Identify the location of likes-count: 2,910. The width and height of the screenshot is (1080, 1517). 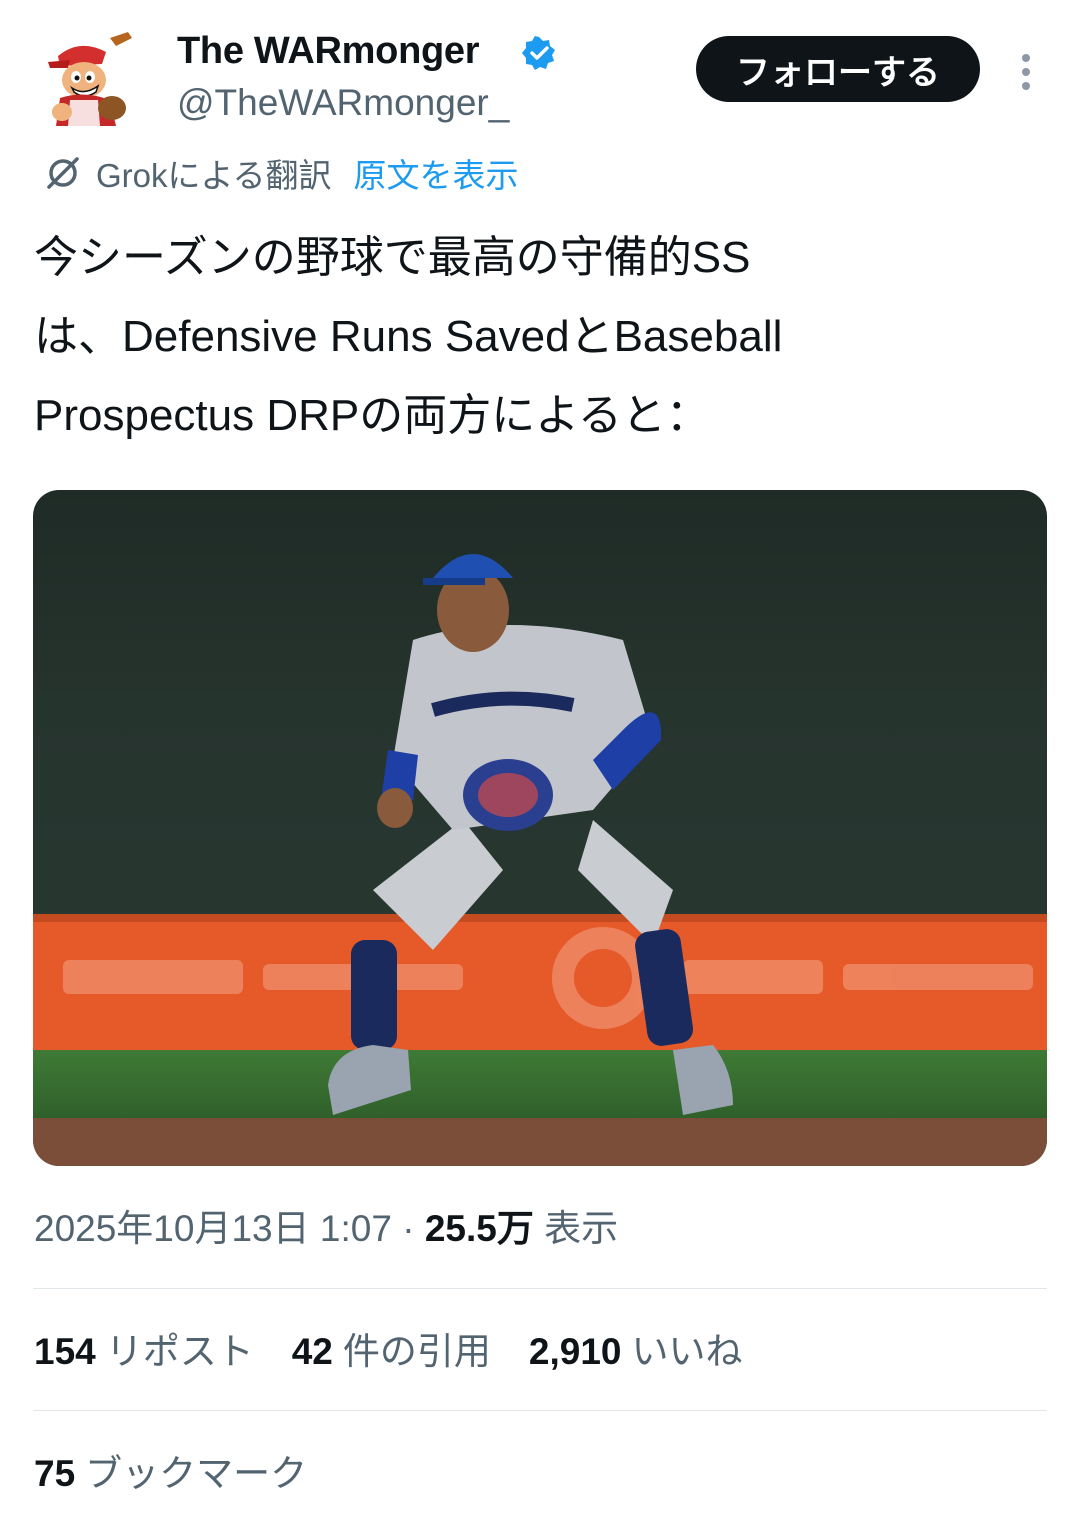
(575, 1351).